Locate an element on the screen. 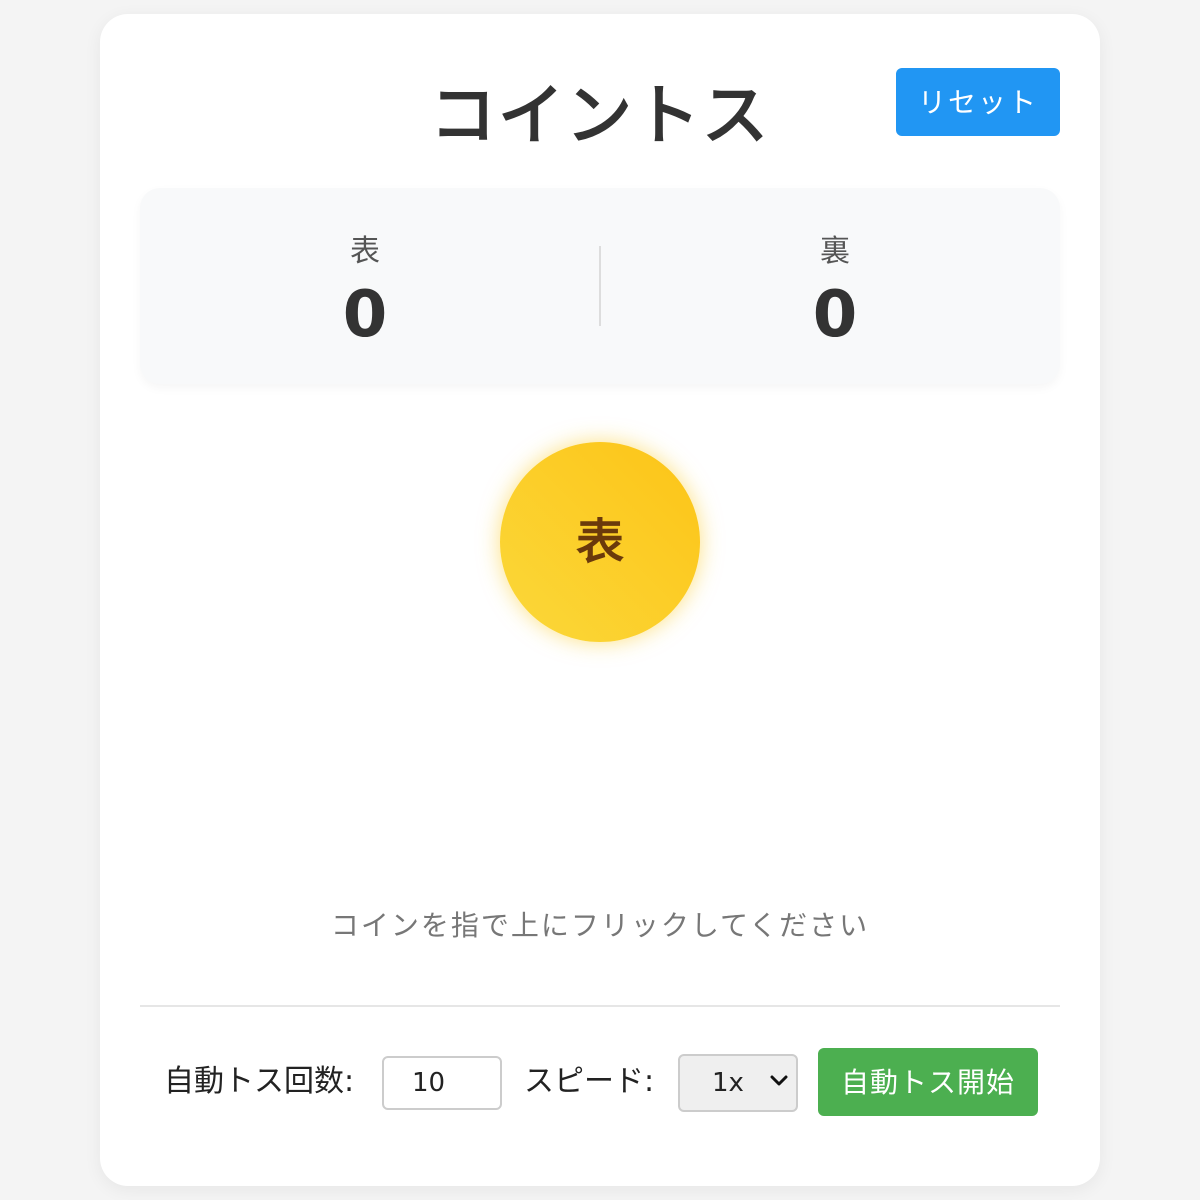 The width and height of the screenshot is (1200, 1200). auto-toss-count-label: 自動トス回数: is located at coordinates (259, 1081).